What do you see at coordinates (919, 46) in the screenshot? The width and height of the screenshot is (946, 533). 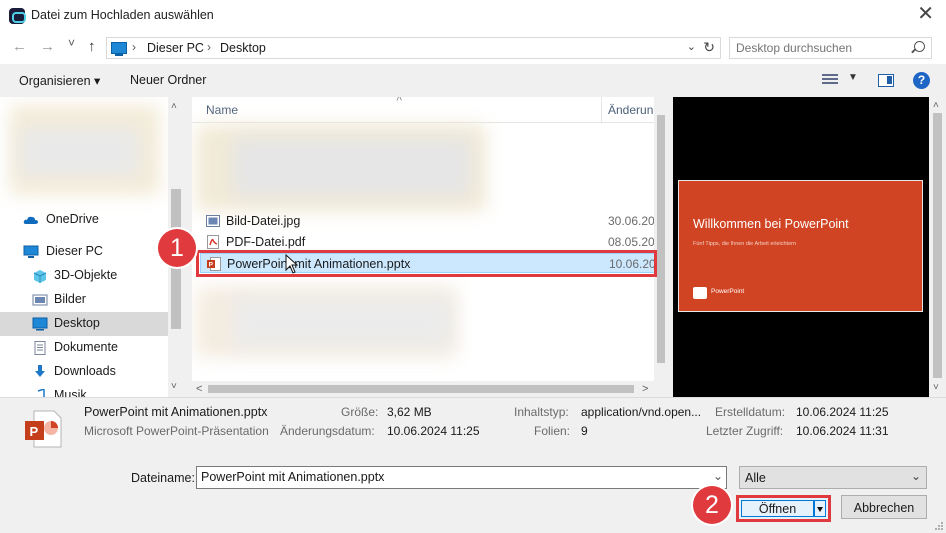 I see `search-icon` at bounding box center [919, 46].